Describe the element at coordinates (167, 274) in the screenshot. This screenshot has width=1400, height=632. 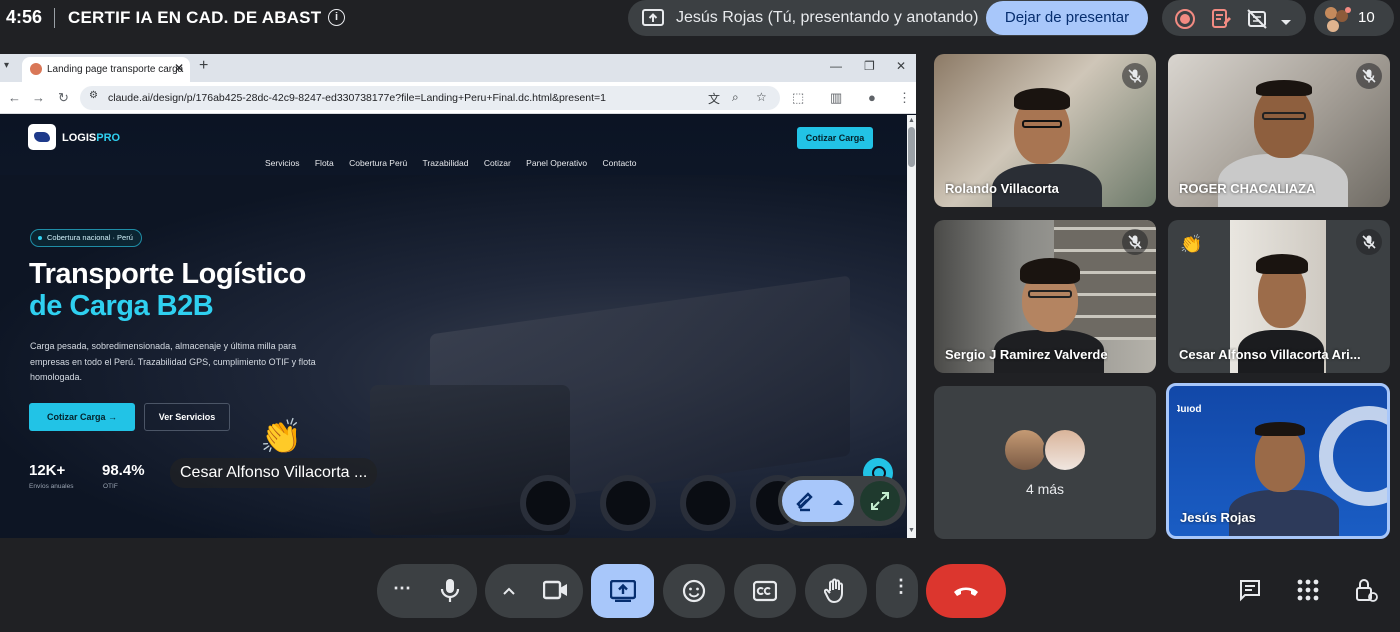
I see `hero-headline: Transporte Logístico` at that location.